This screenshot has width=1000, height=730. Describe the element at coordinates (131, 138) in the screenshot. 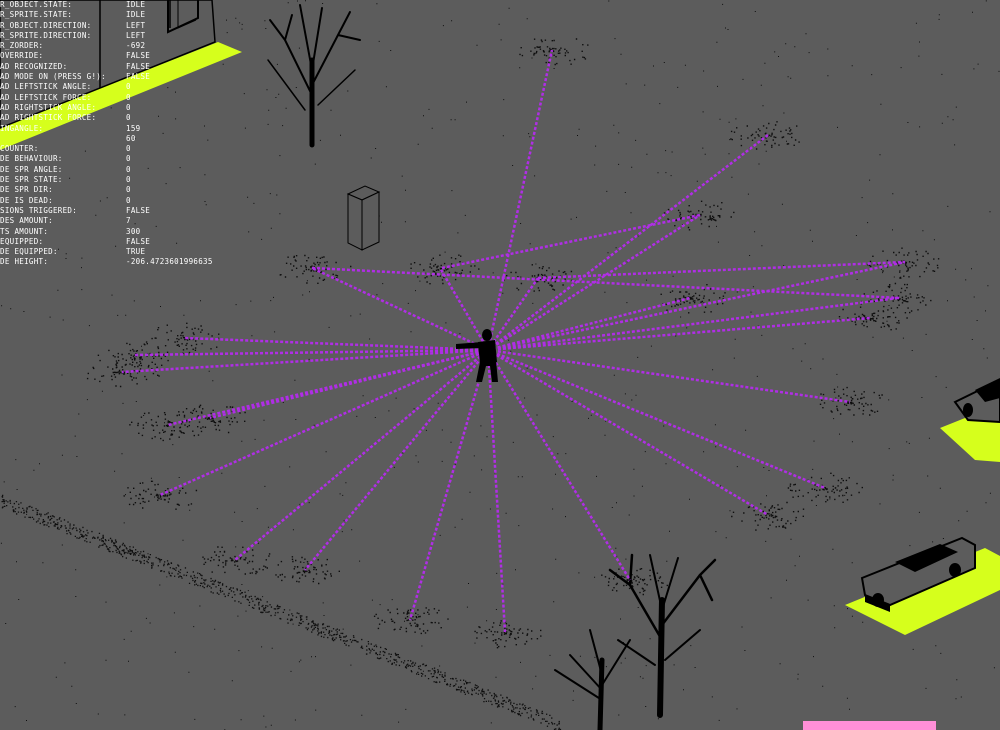

I see `debug-value: 60` at that location.